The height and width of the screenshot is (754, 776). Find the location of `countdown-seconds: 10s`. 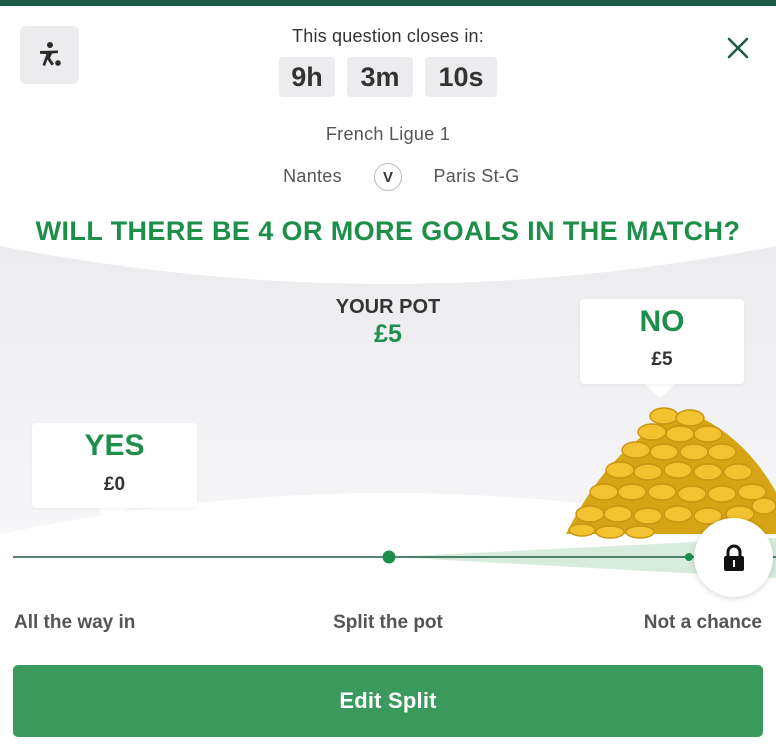

countdown-seconds: 10s is located at coordinates (461, 77).